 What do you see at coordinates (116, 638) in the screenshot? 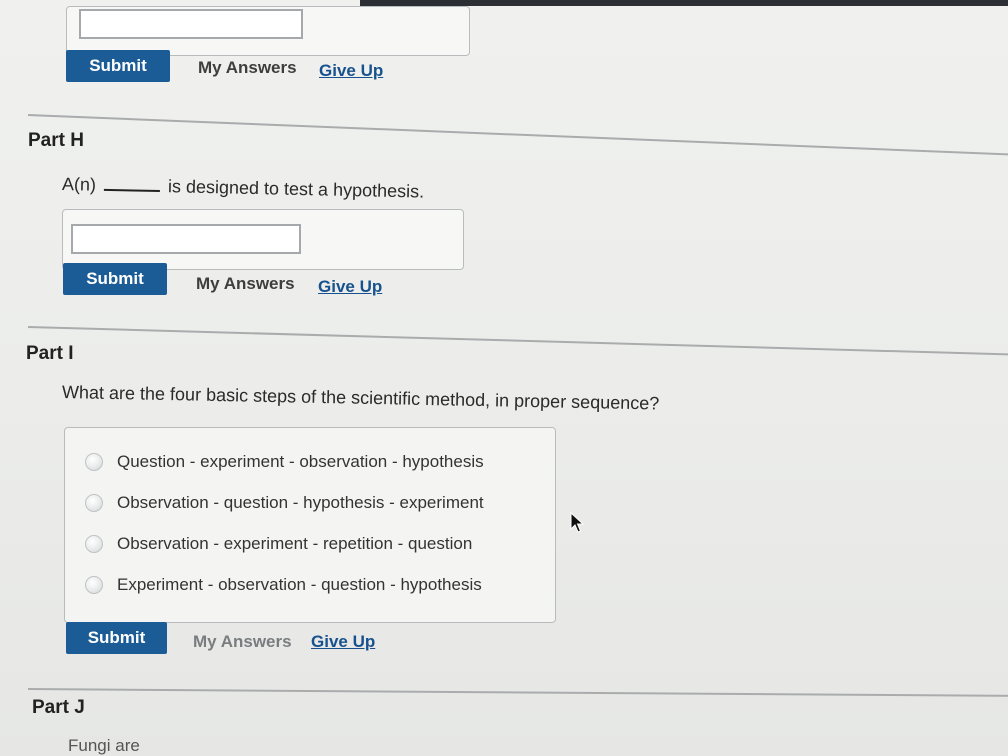
I see `part-i-submit-button: Submit` at bounding box center [116, 638].